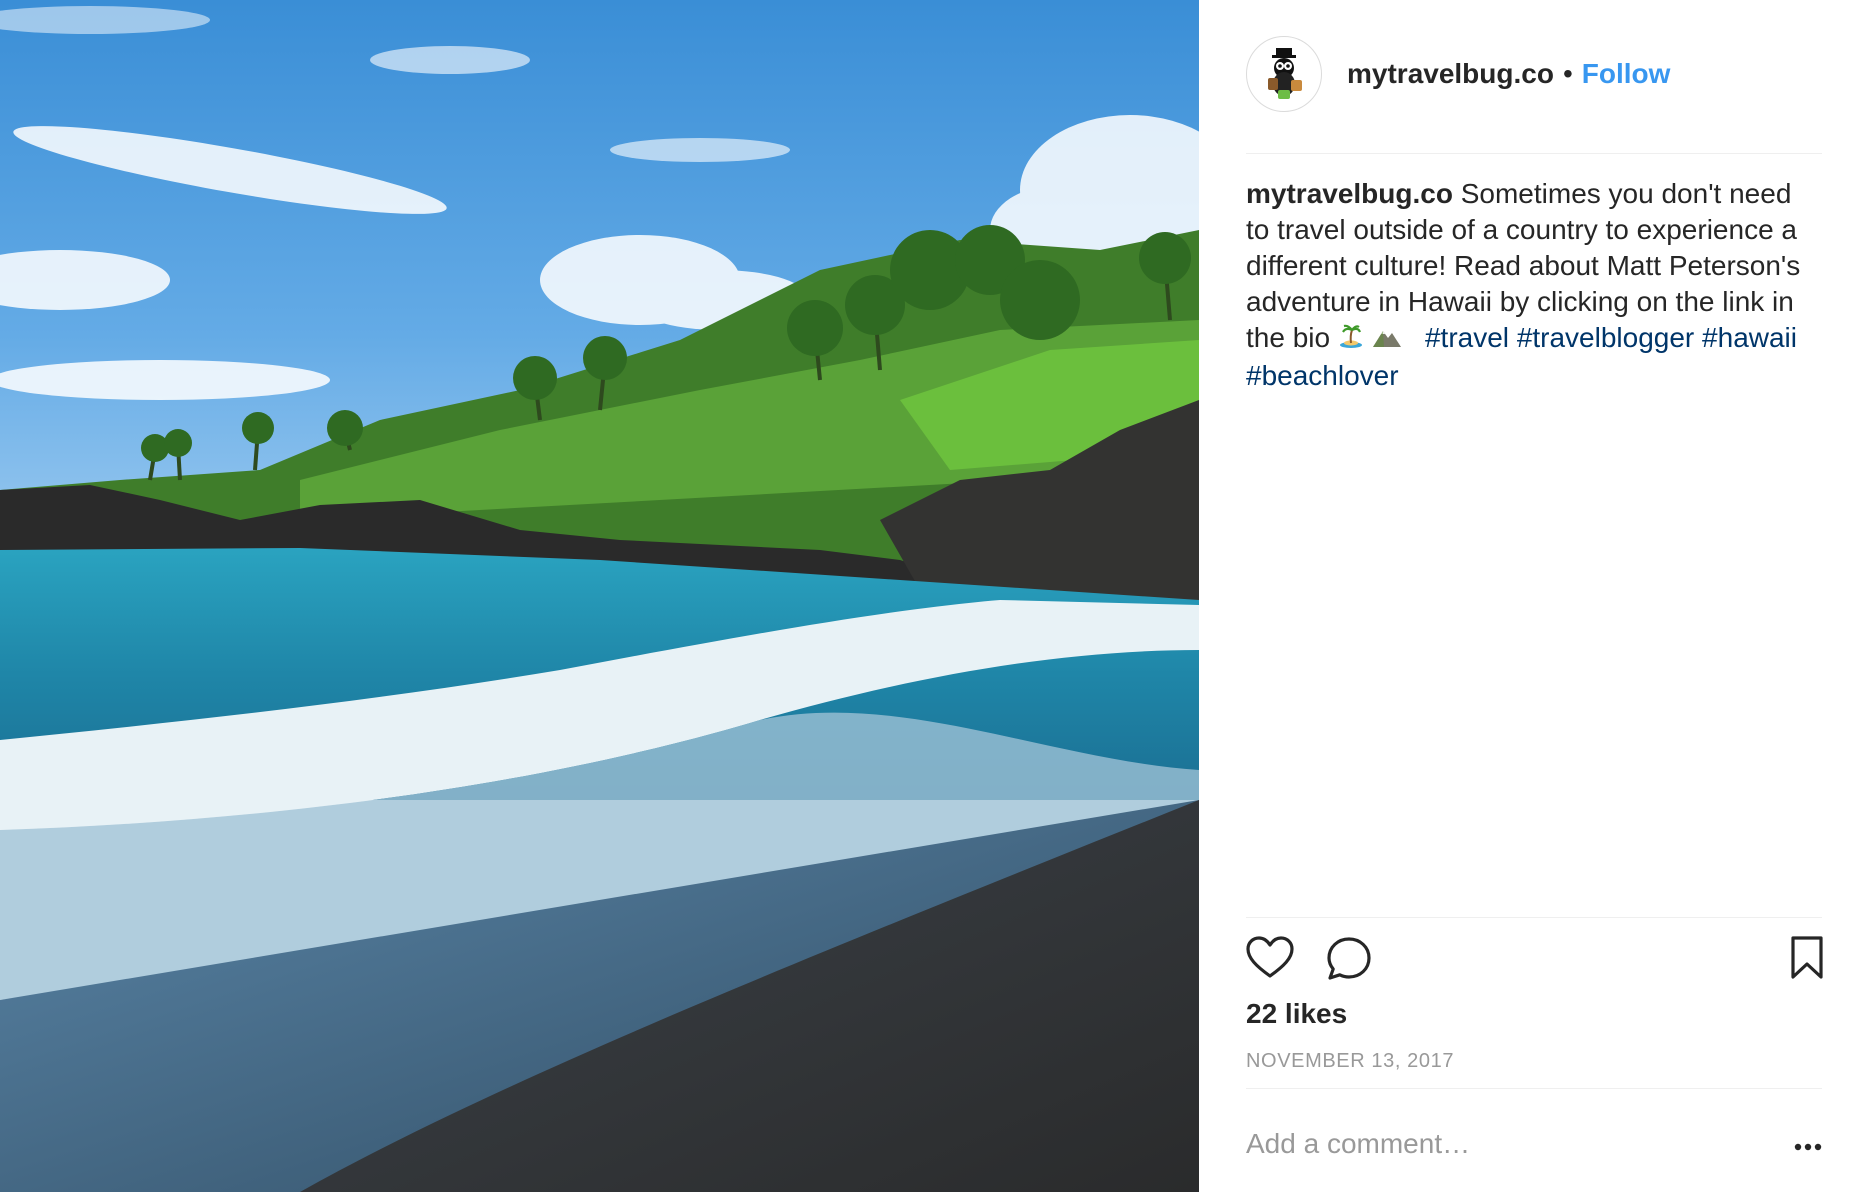 The image size is (1868, 1192). What do you see at coordinates (1349, 961) in the screenshot?
I see `comment-bubble-icon` at bounding box center [1349, 961].